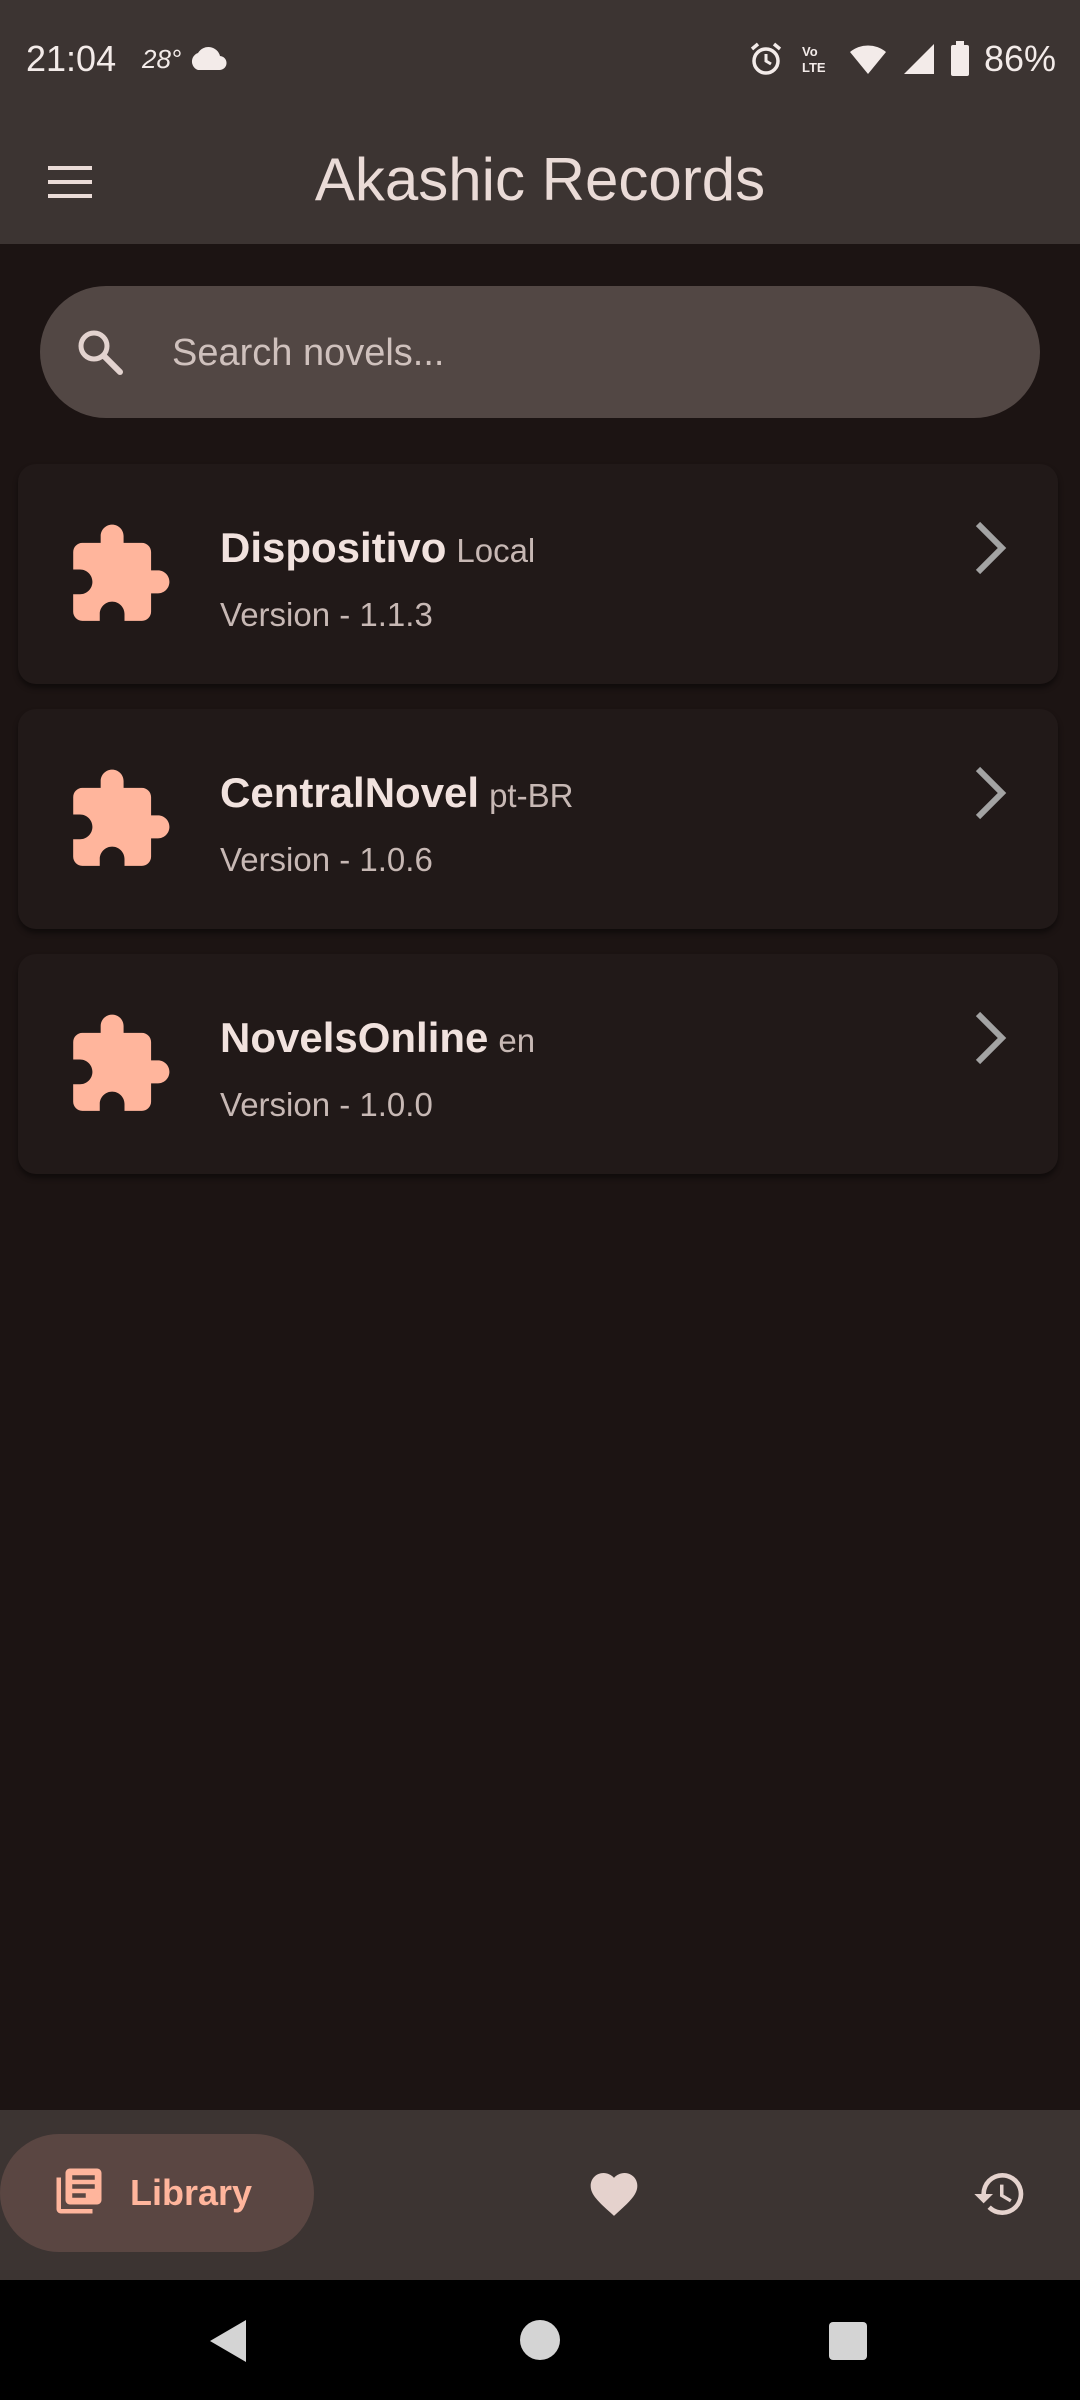 The height and width of the screenshot is (2400, 1080). What do you see at coordinates (350, 792) in the screenshot?
I see `extension-title: CentralNovel` at bounding box center [350, 792].